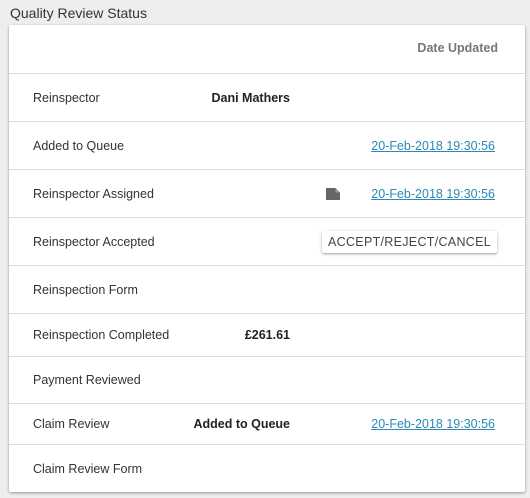  Describe the element at coordinates (457, 48) in the screenshot. I see `date-updated-header: Date Updated` at that location.